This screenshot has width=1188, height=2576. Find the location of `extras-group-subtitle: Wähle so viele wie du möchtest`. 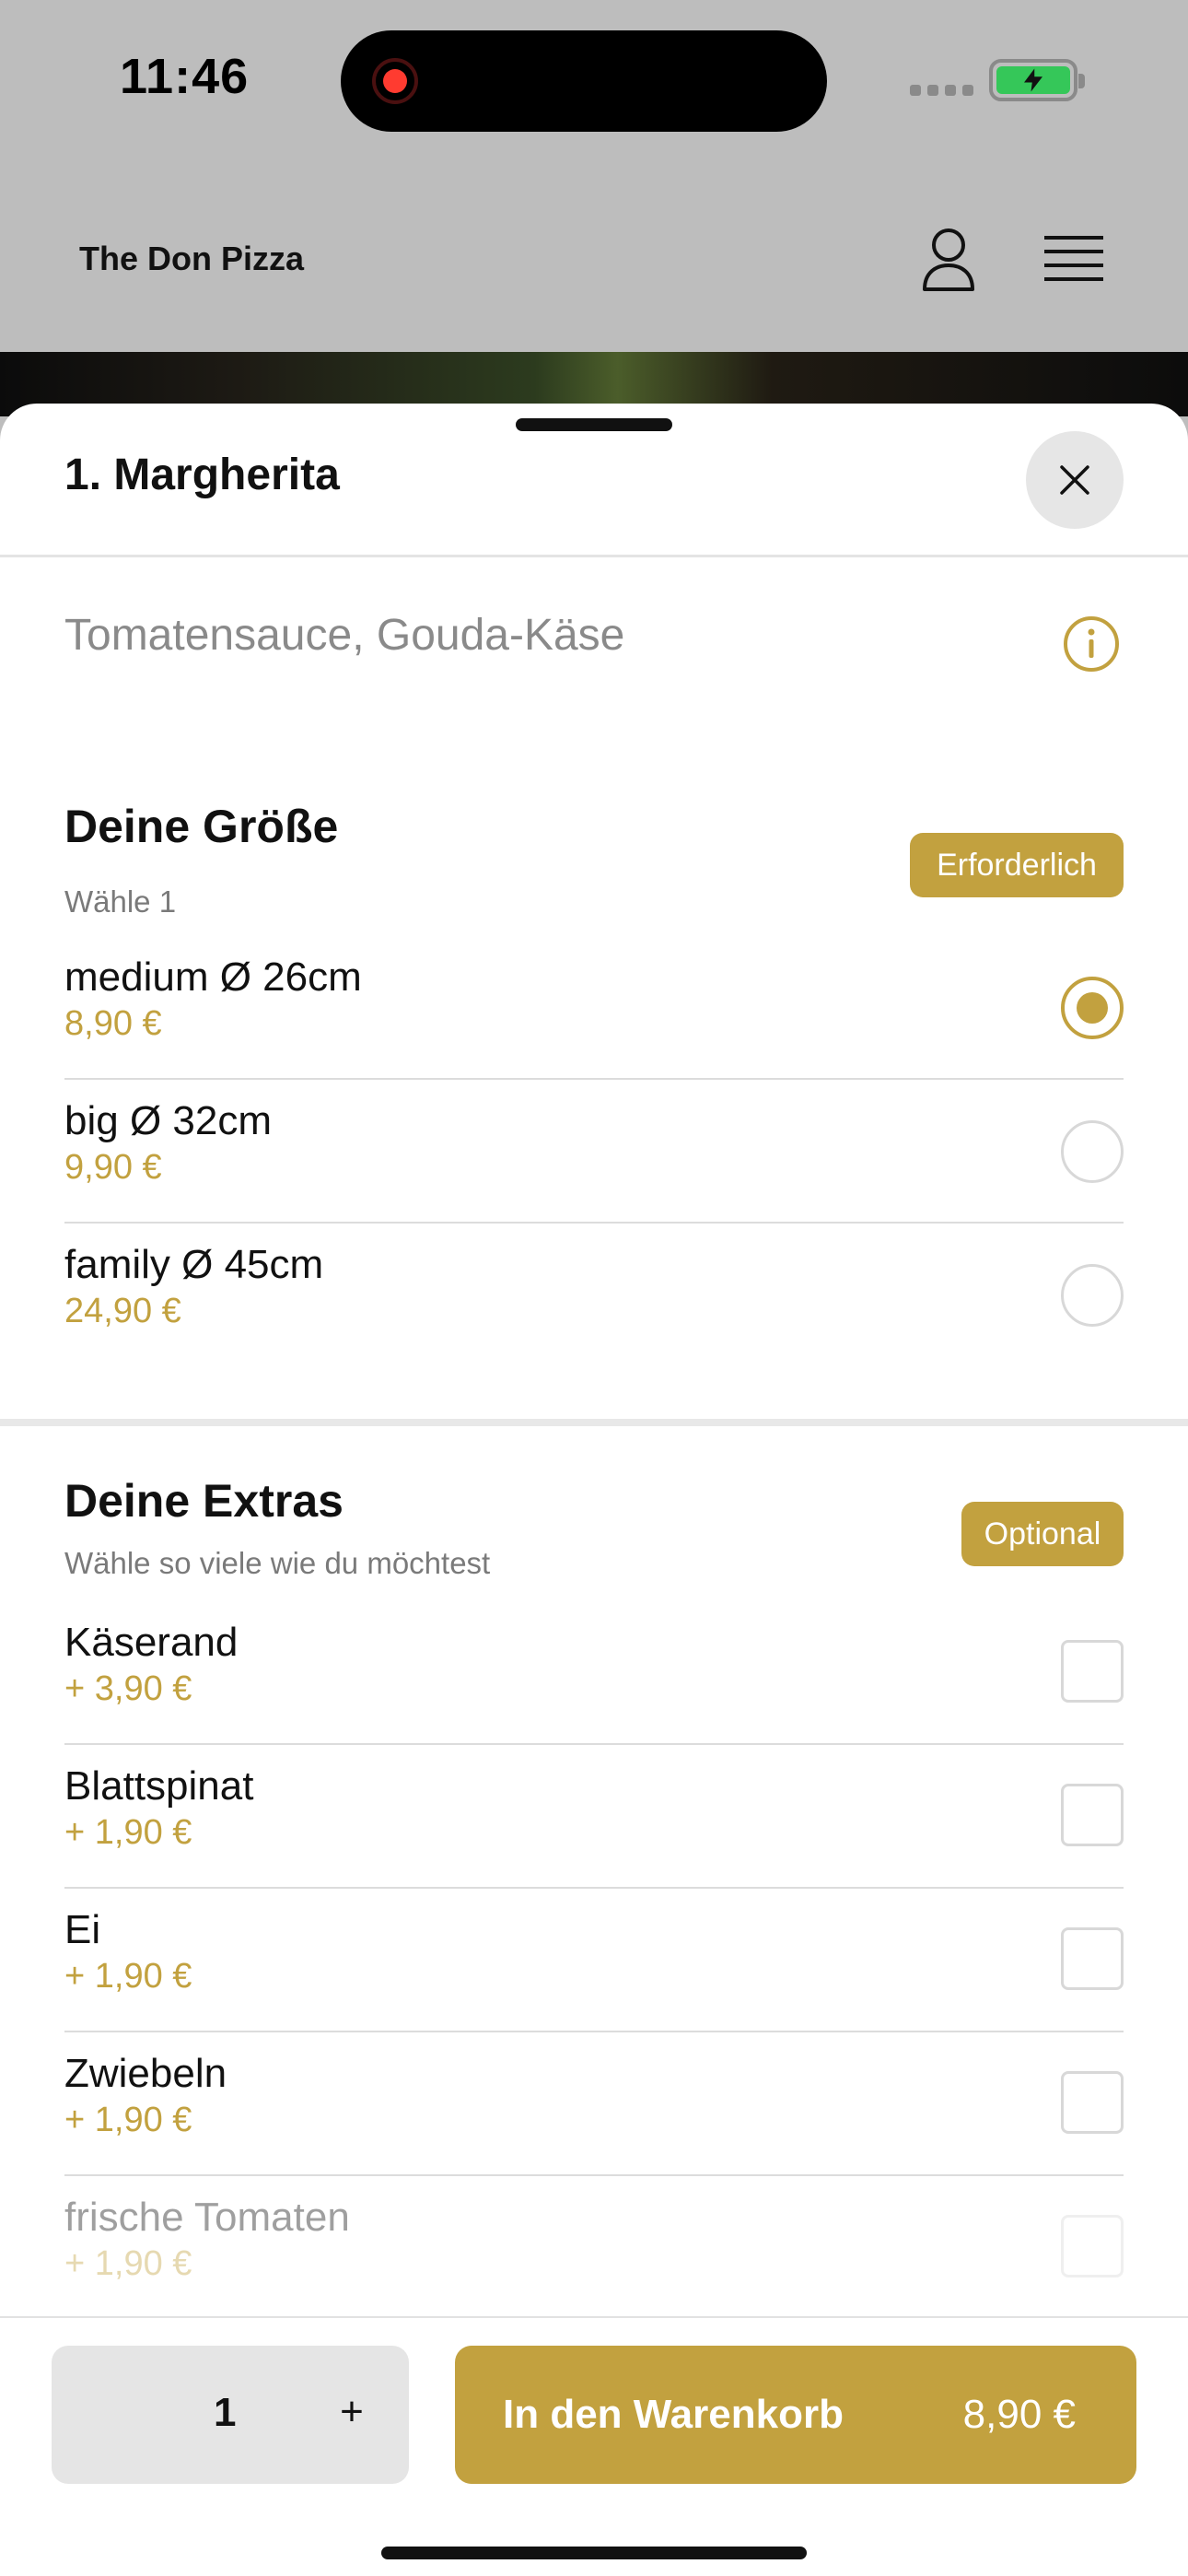

extras-group-subtitle: Wähle so viele wie du möchtest is located at coordinates (277, 1563).